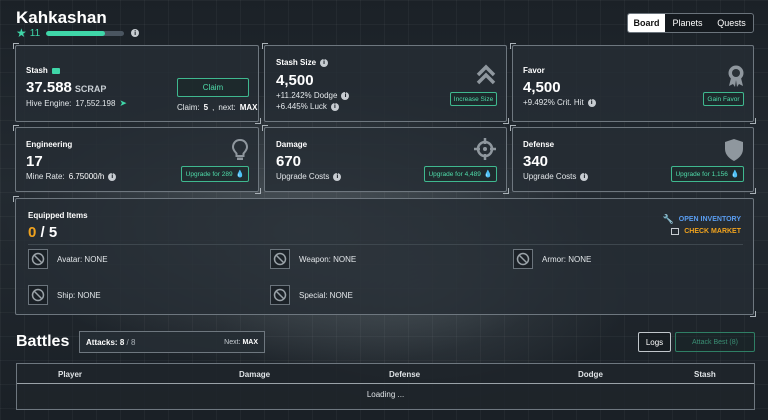  Describe the element at coordinates (556, 176) in the screenshot. I see `defense-costs-row: Upgrade Costs i` at that location.